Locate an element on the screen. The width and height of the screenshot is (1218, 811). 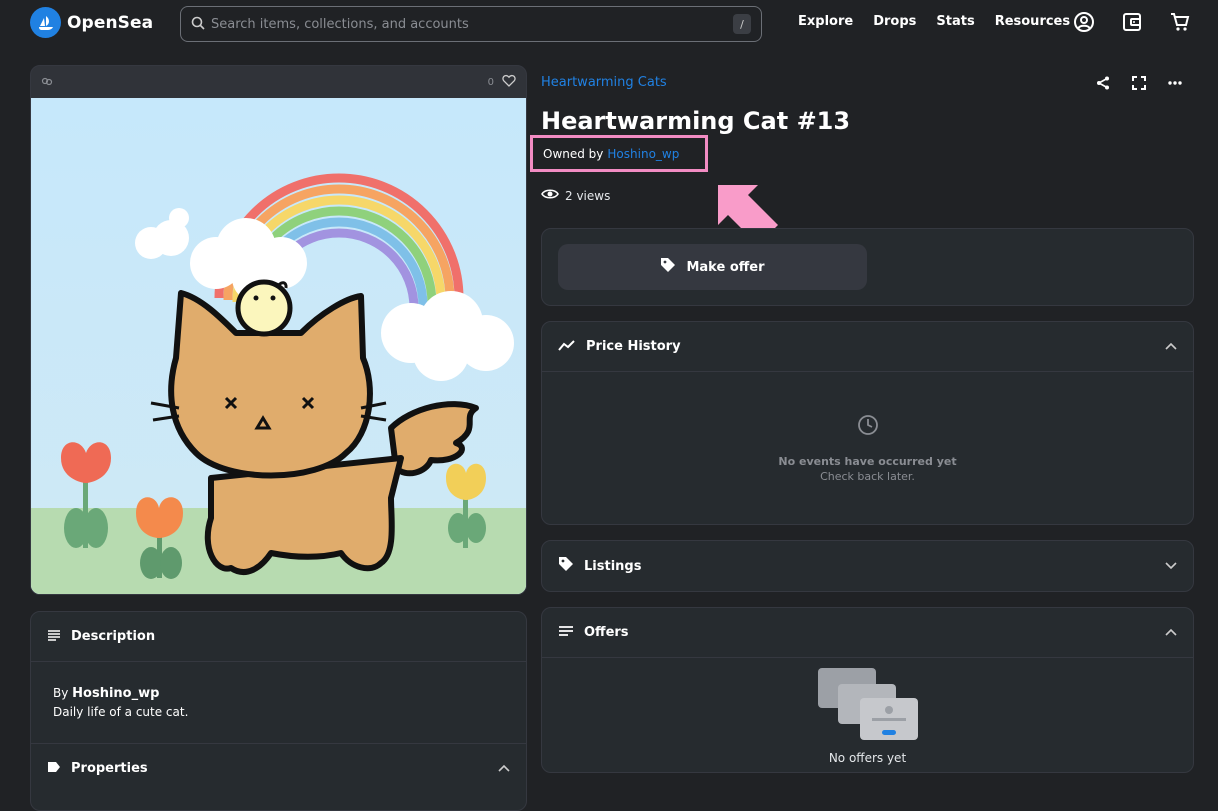
empty-offers-illustration-icon is located at coordinates (868, 704).